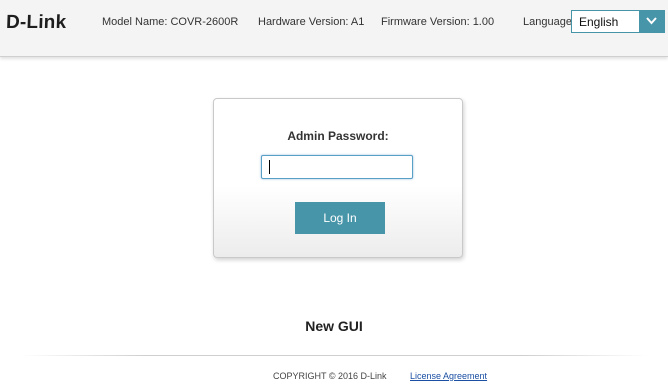 Image resolution: width=668 pixels, height=389 pixels. What do you see at coordinates (448, 376) in the screenshot?
I see `license-agreement-link: License Agreement` at bounding box center [448, 376].